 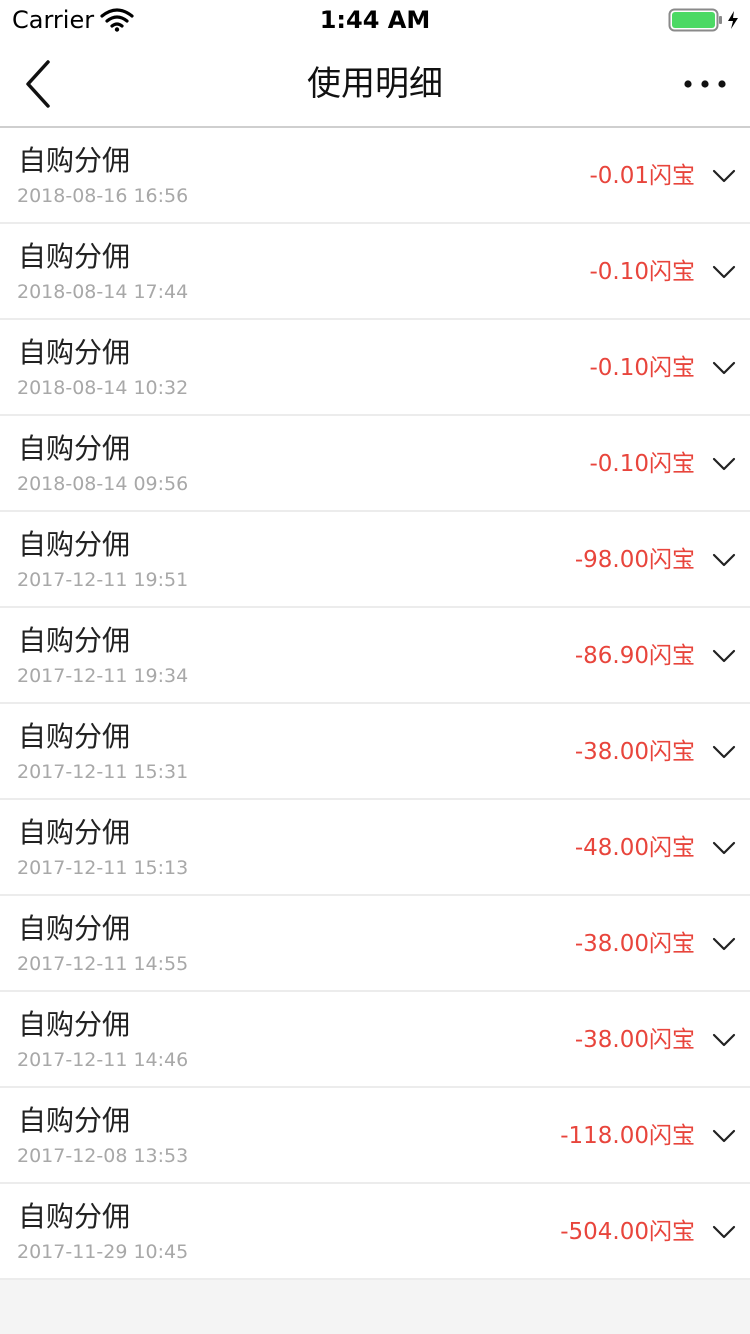 What do you see at coordinates (103, 388) in the screenshot?
I see `transaction-date: 2018-08-14 10:32` at bounding box center [103, 388].